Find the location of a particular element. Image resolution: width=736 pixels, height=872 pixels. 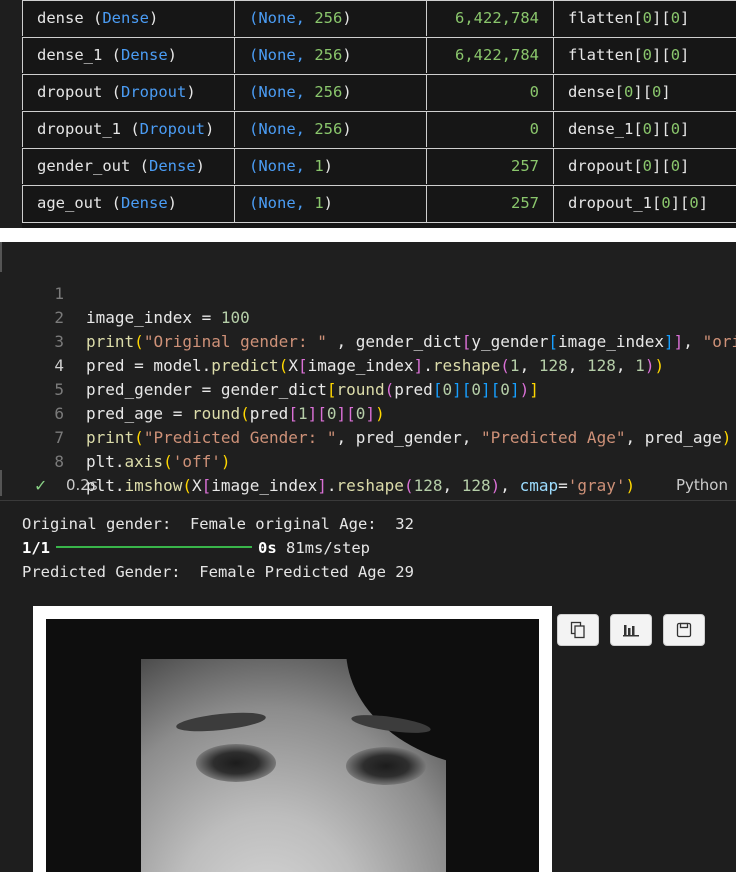

summary-row: dropout (Dropout) (None, 256) 0 dense[0][0] is located at coordinates (379, 92).